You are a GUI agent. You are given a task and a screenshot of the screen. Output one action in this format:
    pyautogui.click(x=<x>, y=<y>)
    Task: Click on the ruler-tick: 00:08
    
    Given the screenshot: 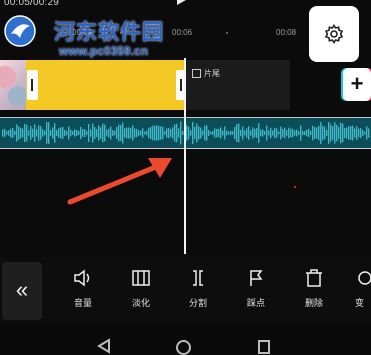 What is the action you would take?
    pyautogui.click(x=286, y=32)
    